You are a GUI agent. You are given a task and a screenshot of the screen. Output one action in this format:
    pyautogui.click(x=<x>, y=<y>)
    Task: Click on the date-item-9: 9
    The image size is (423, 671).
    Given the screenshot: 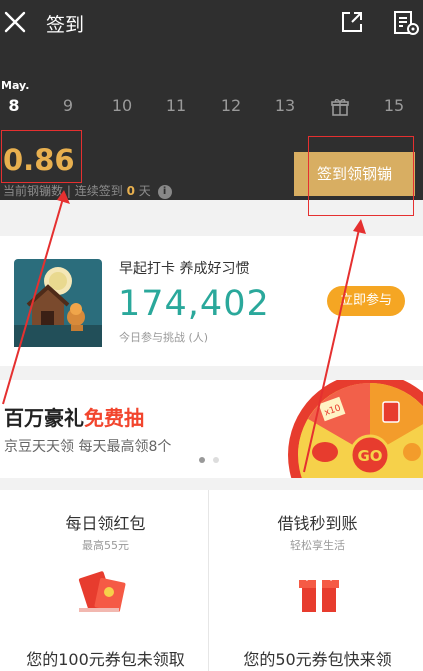 What is the action you would take?
    pyautogui.click(x=68, y=105)
    